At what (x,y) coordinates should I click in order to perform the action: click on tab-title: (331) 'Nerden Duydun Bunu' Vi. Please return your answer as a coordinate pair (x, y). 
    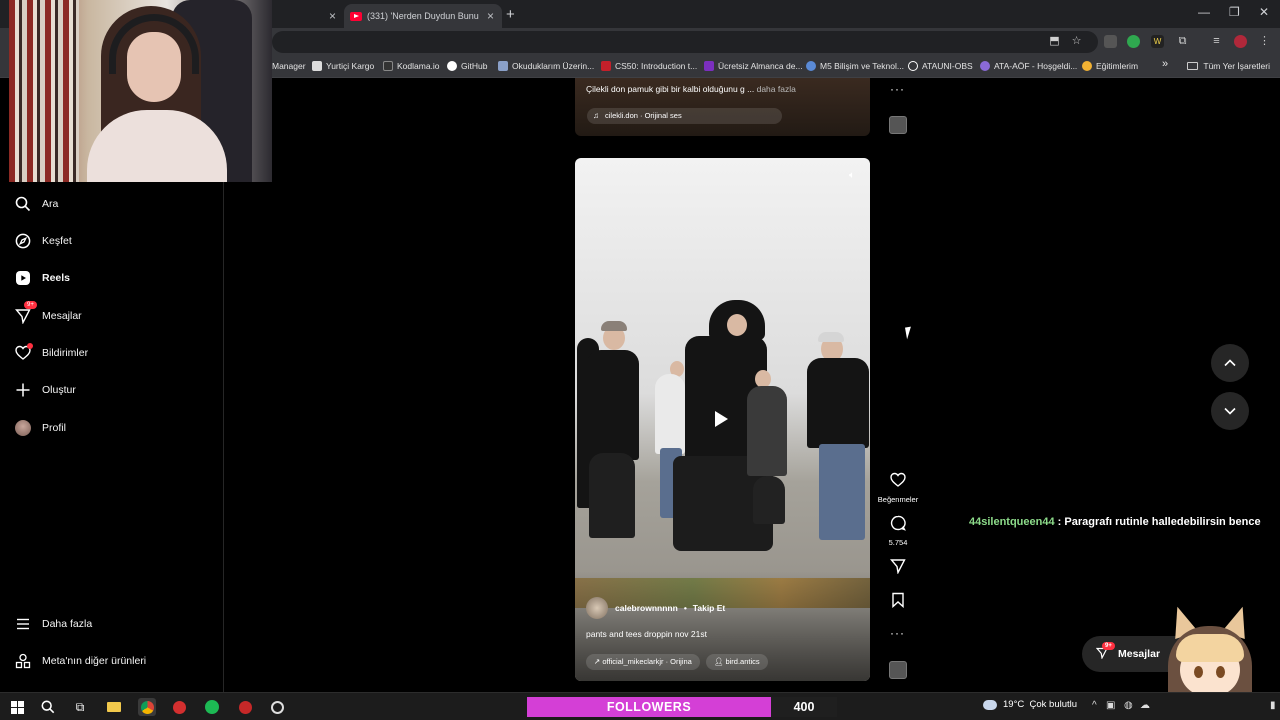
    Looking at the image, I should click on (423, 16).